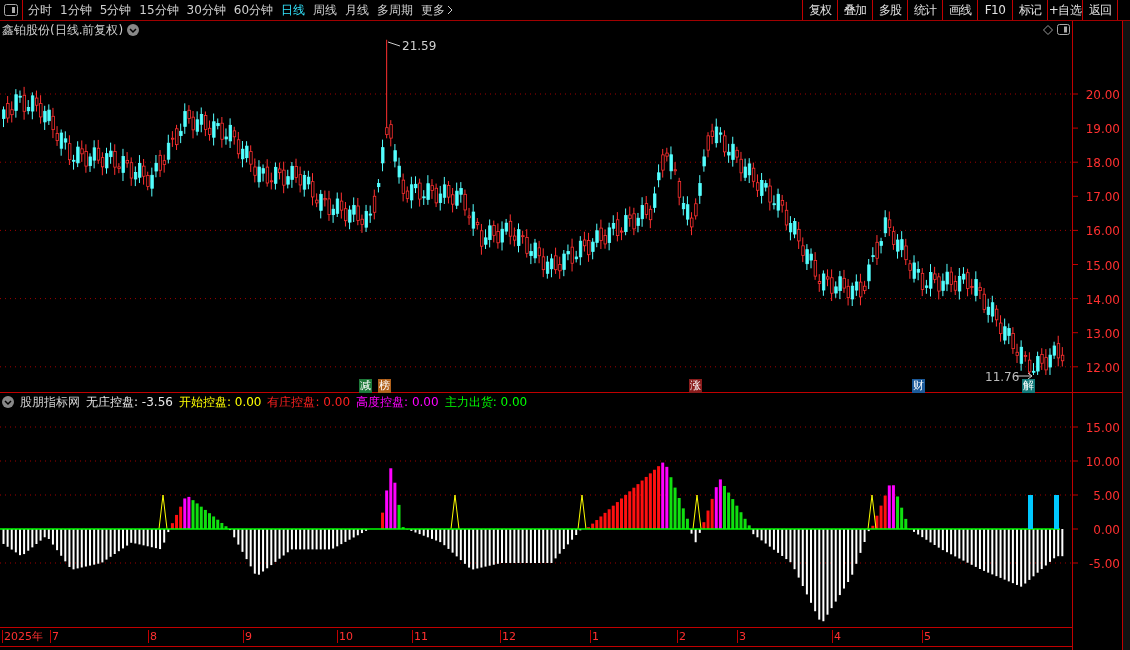 This screenshot has height=650, width=1130. Describe the element at coordinates (890, 10) in the screenshot. I see `toolbar-button: 多股` at that location.